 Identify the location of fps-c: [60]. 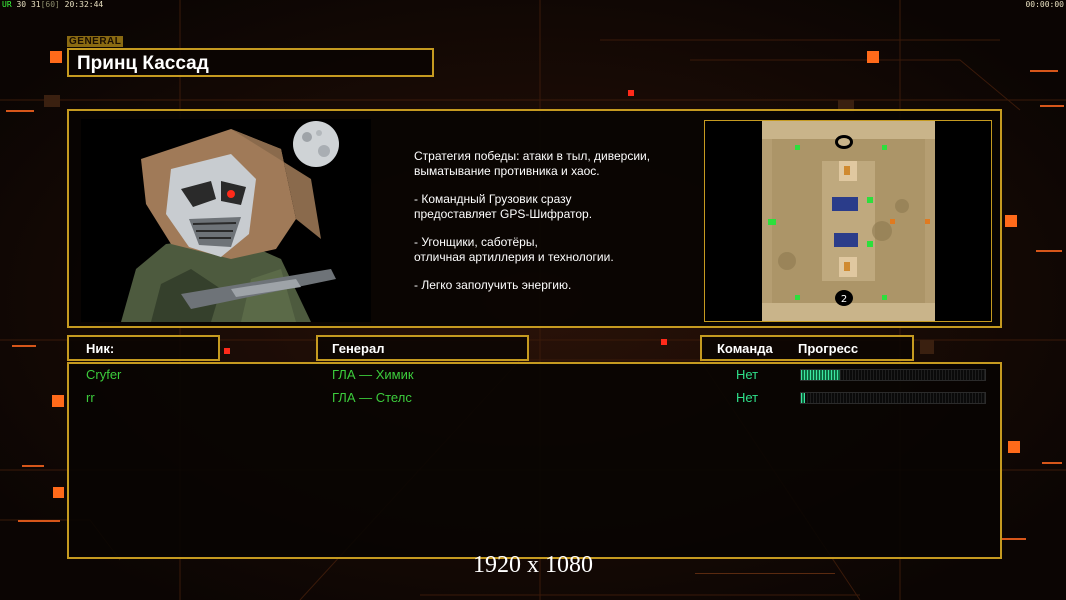
(50, 4).